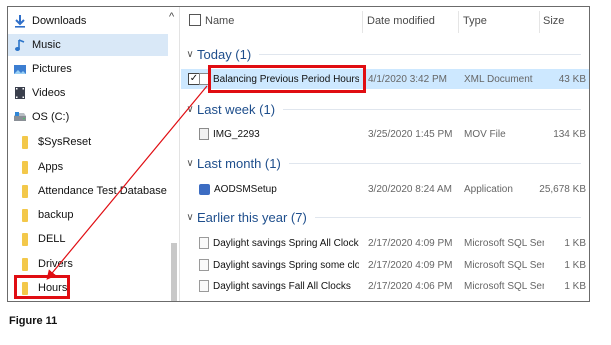 The height and width of the screenshot is (345, 611). Describe the element at coordinates (55, 264) in the screenshot. I see `nav-item-label: Drivers` at that location.